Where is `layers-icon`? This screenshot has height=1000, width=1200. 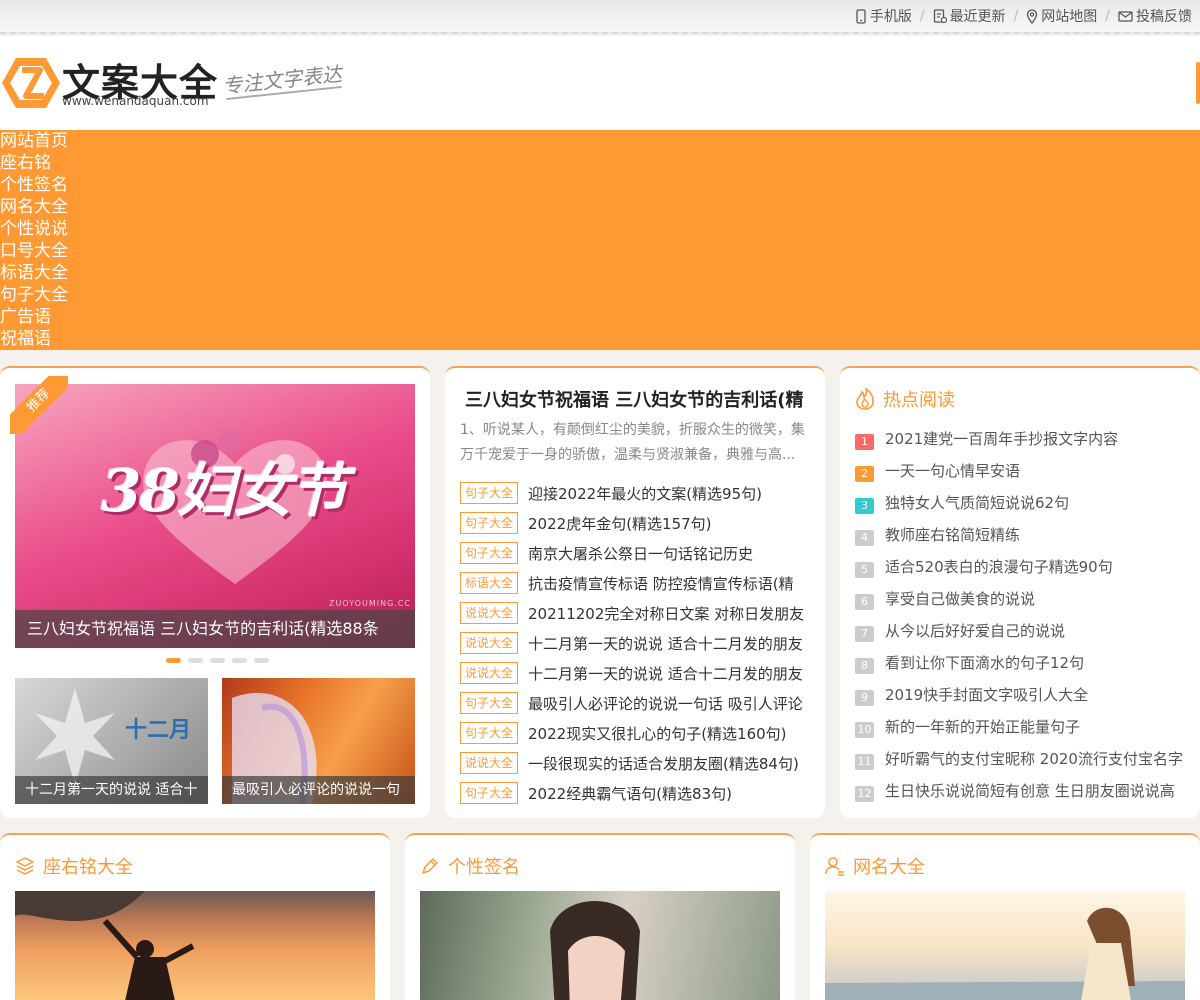
layers-icon is located at coordinates (25, 866).